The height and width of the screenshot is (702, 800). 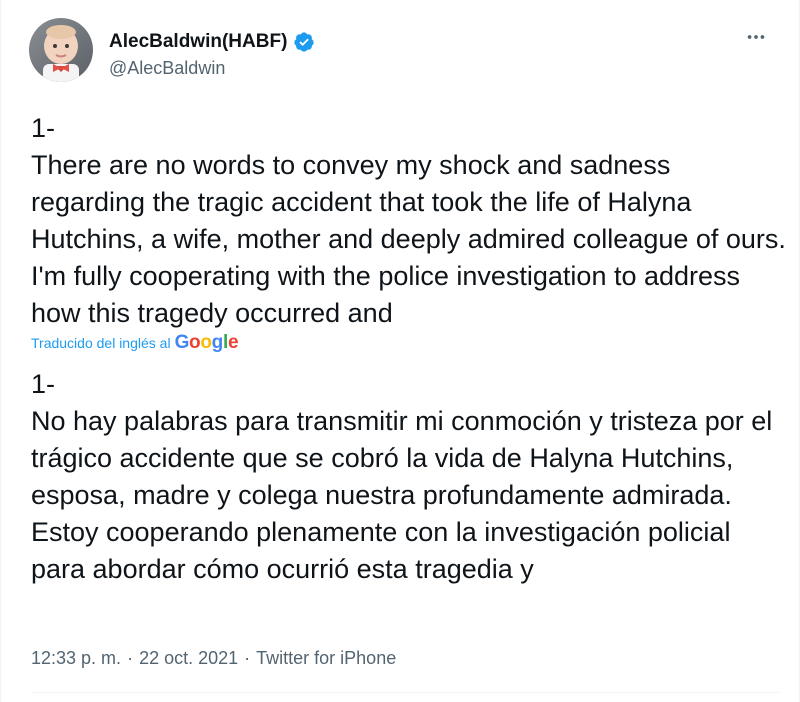 I want to click on display-name-row: AlecBaldwin(HABF), so click(x=212, y=42).